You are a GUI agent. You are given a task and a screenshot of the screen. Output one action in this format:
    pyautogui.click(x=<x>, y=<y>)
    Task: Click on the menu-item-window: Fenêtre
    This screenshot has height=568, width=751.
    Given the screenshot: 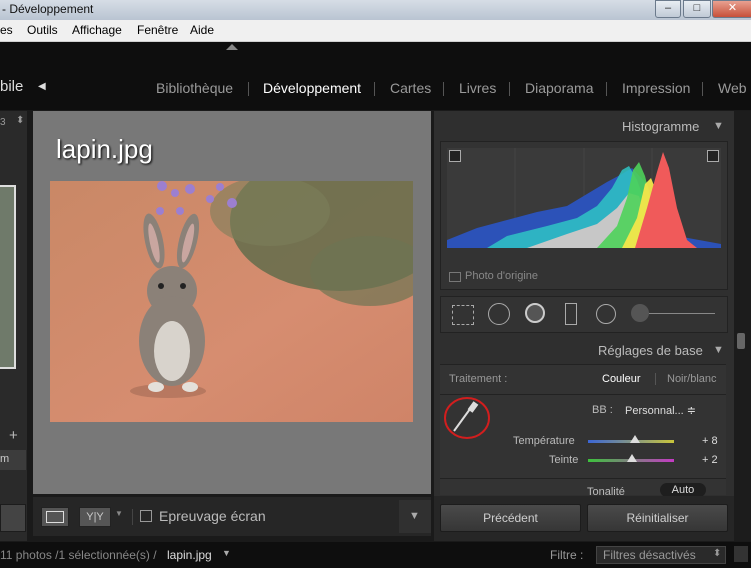 What is the action you would take?
    pyautogui.click(x=157, y=30)
    